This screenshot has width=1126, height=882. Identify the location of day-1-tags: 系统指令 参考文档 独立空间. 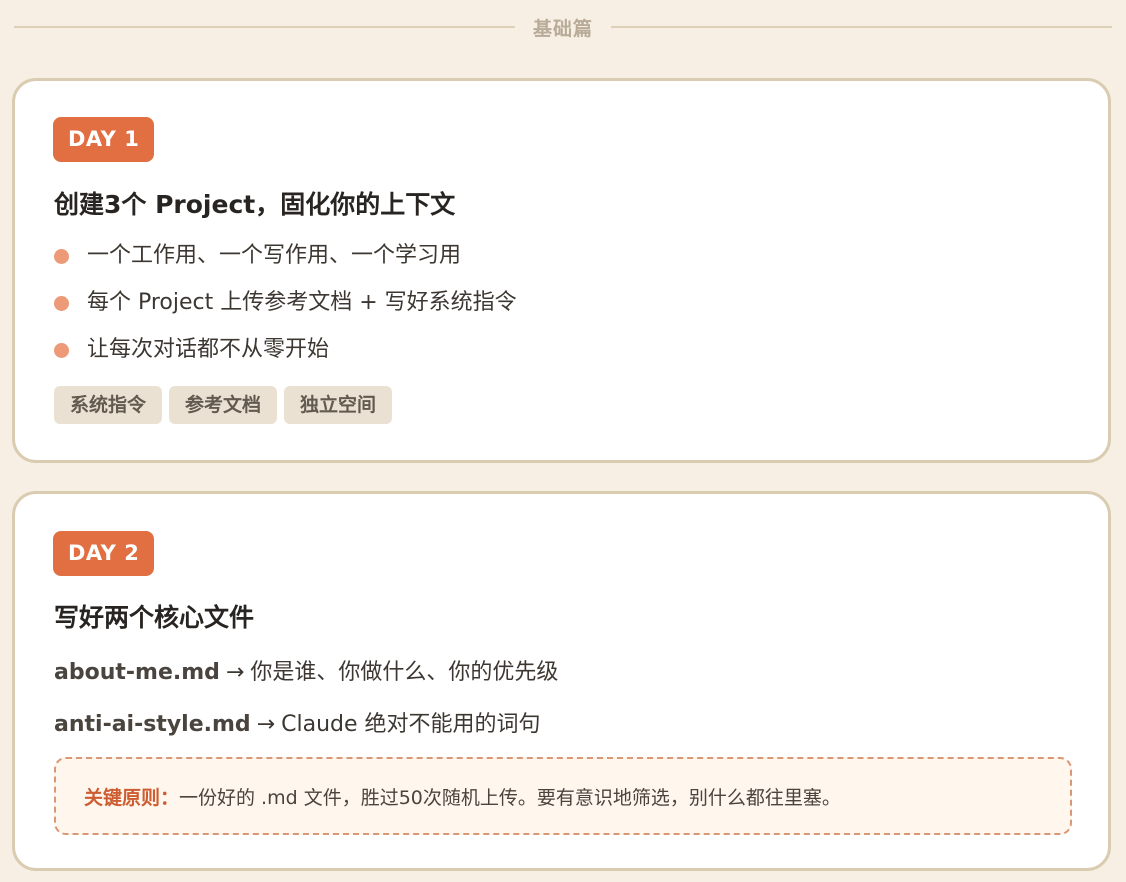
(223, 405).